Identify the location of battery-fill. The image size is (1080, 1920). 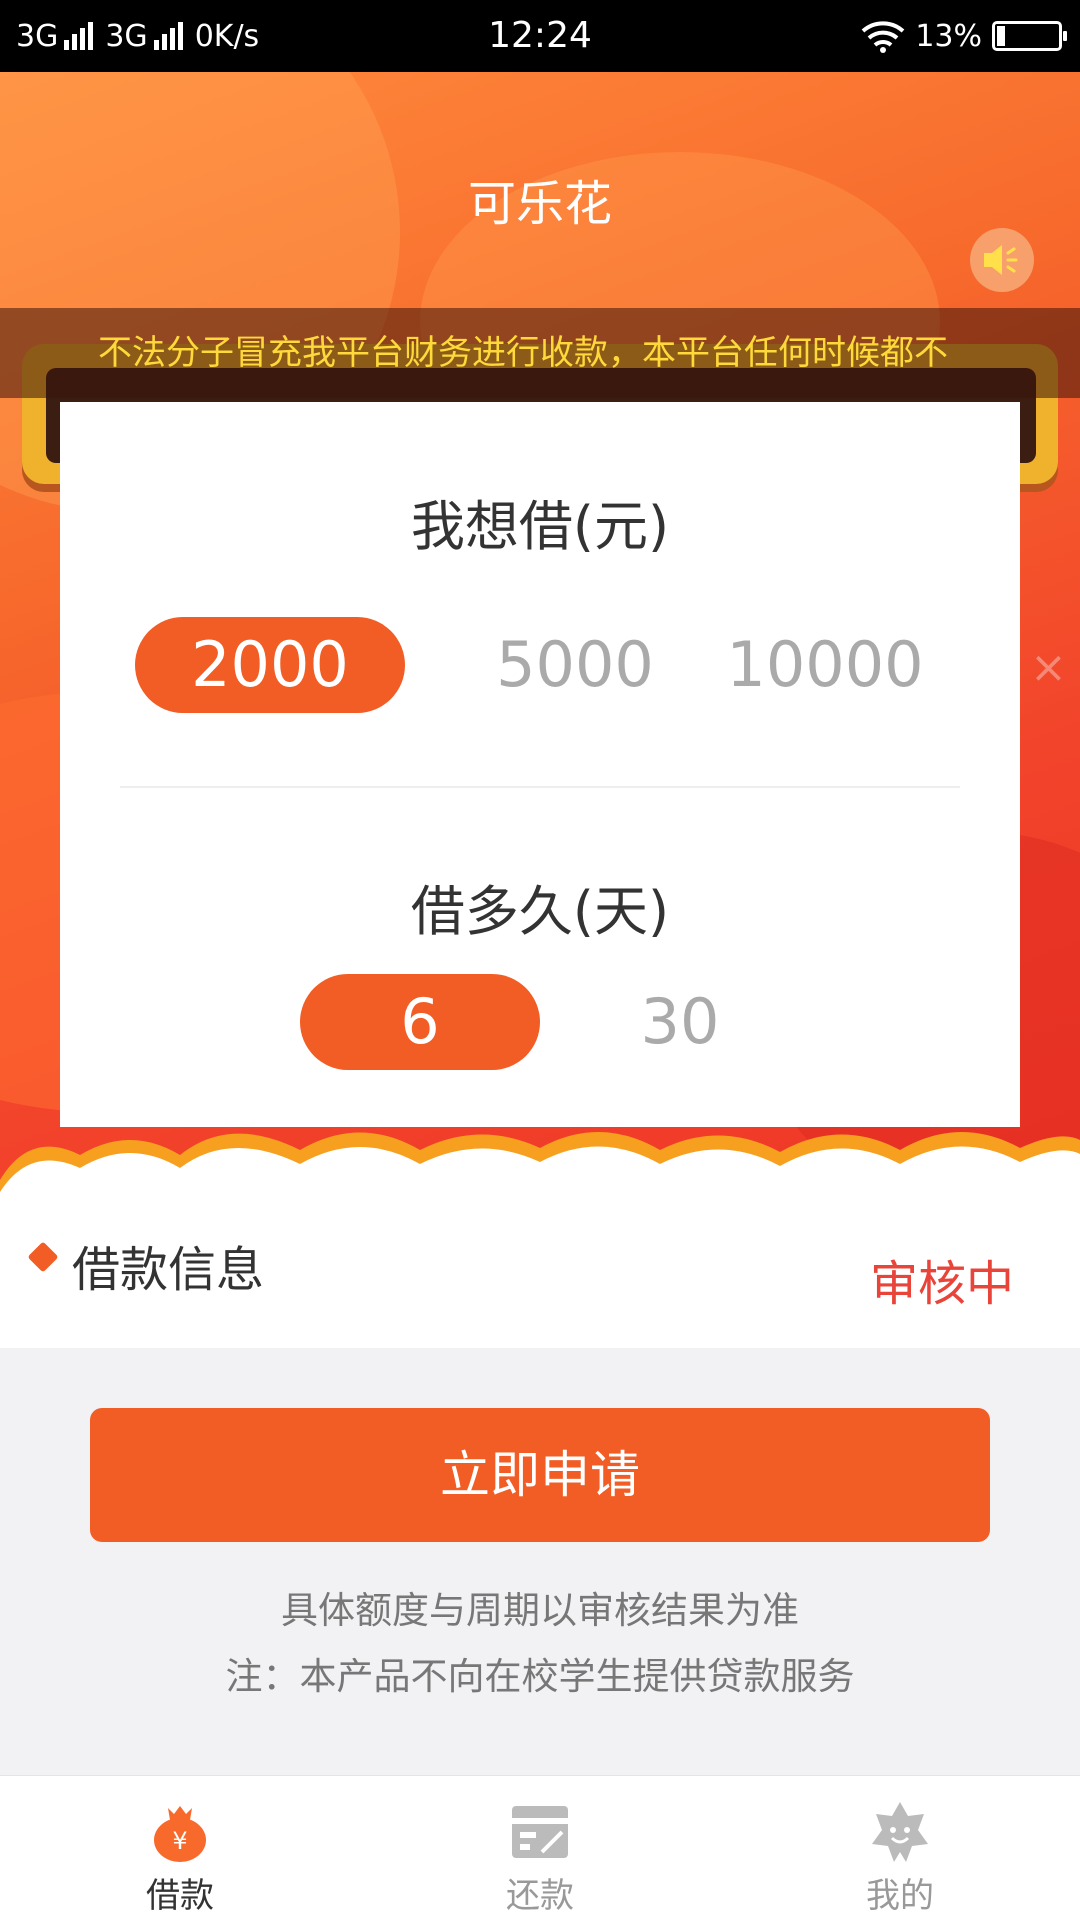
(1001, 36).